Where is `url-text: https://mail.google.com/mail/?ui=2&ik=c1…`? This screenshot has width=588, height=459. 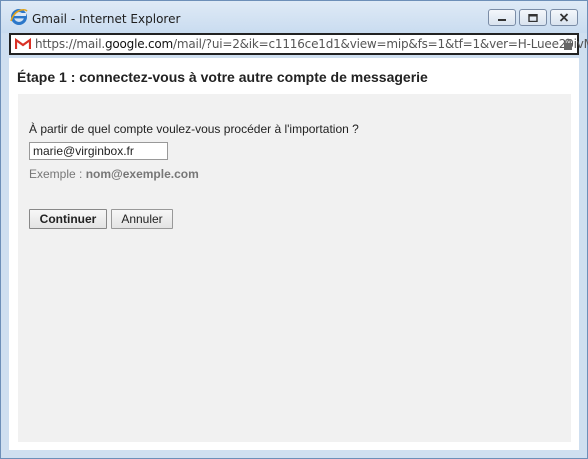 url-text: https://mail.google.com/mail/?ui=2&ik=c1… is located at coordinates (311, 44).